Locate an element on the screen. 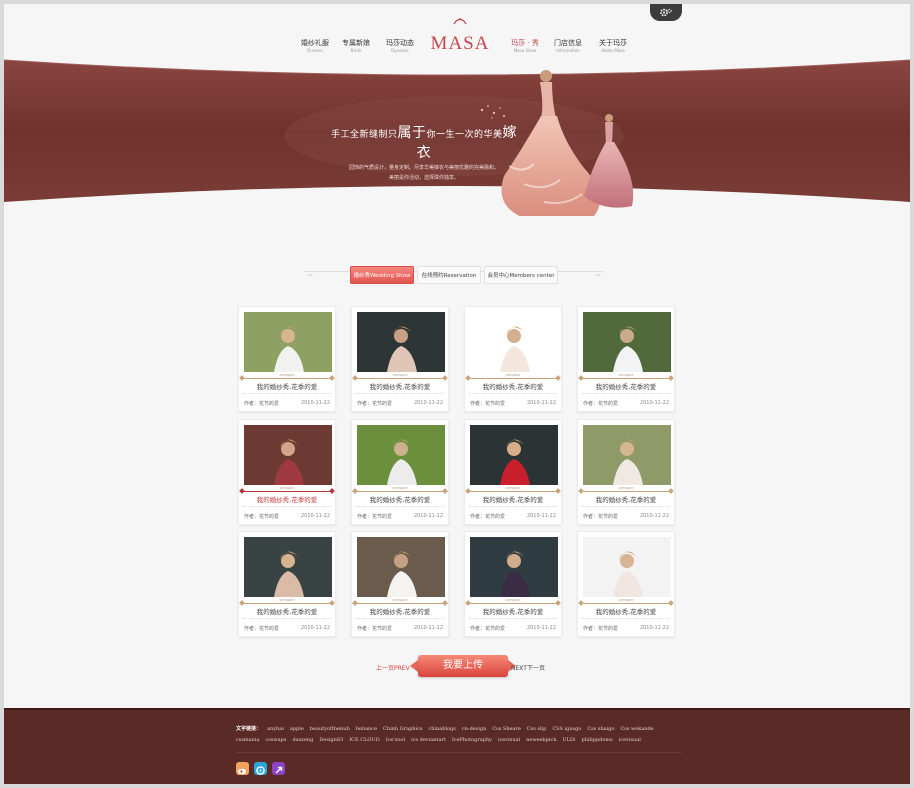 This screenshot has width=914, height=788. tab-wedding-show: 婚纱秀Wedding Show is located at coordinates (382, 275).